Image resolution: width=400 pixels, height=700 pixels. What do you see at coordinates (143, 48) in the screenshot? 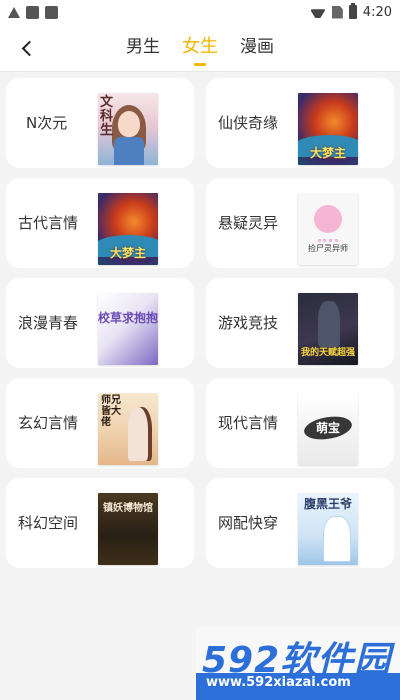
I see `tab-male: 男生` at bounding box center [143, 48].